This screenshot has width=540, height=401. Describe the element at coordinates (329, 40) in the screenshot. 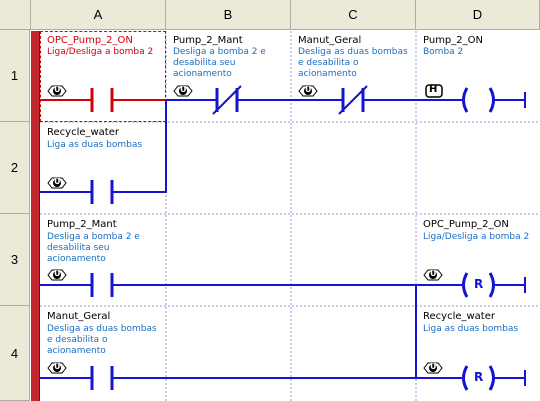

I see `tag-c1: Manut_Geral` at that location.